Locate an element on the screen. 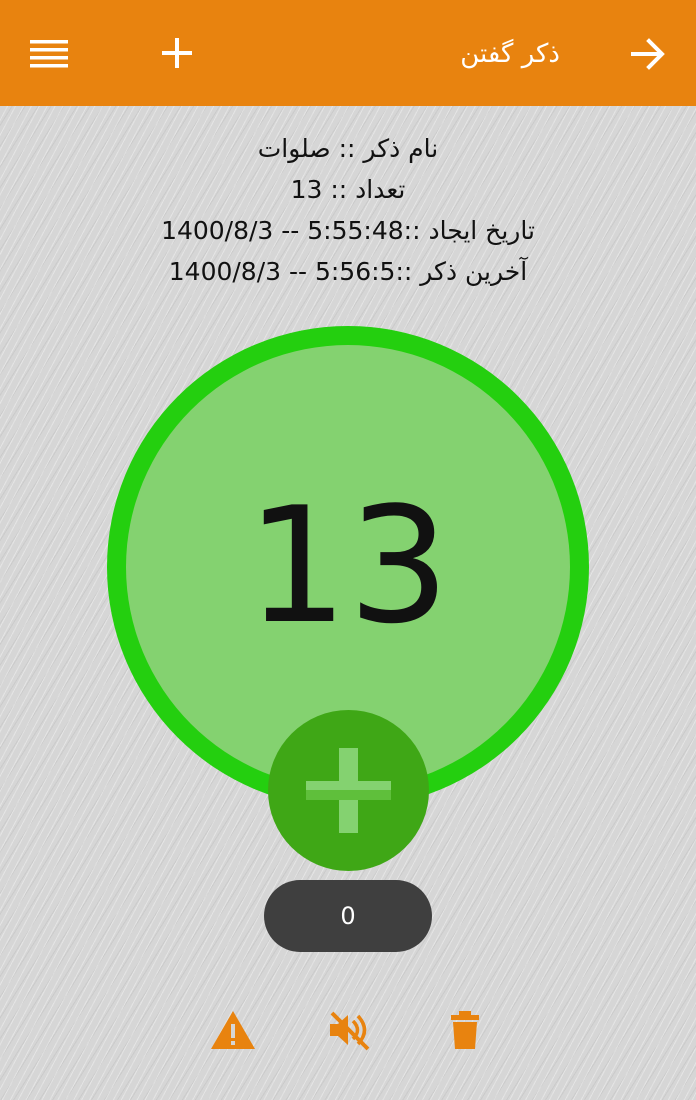 This screenshot has height=1100, width=696. session-count-button: 0 is located at coordinates (348, 916).